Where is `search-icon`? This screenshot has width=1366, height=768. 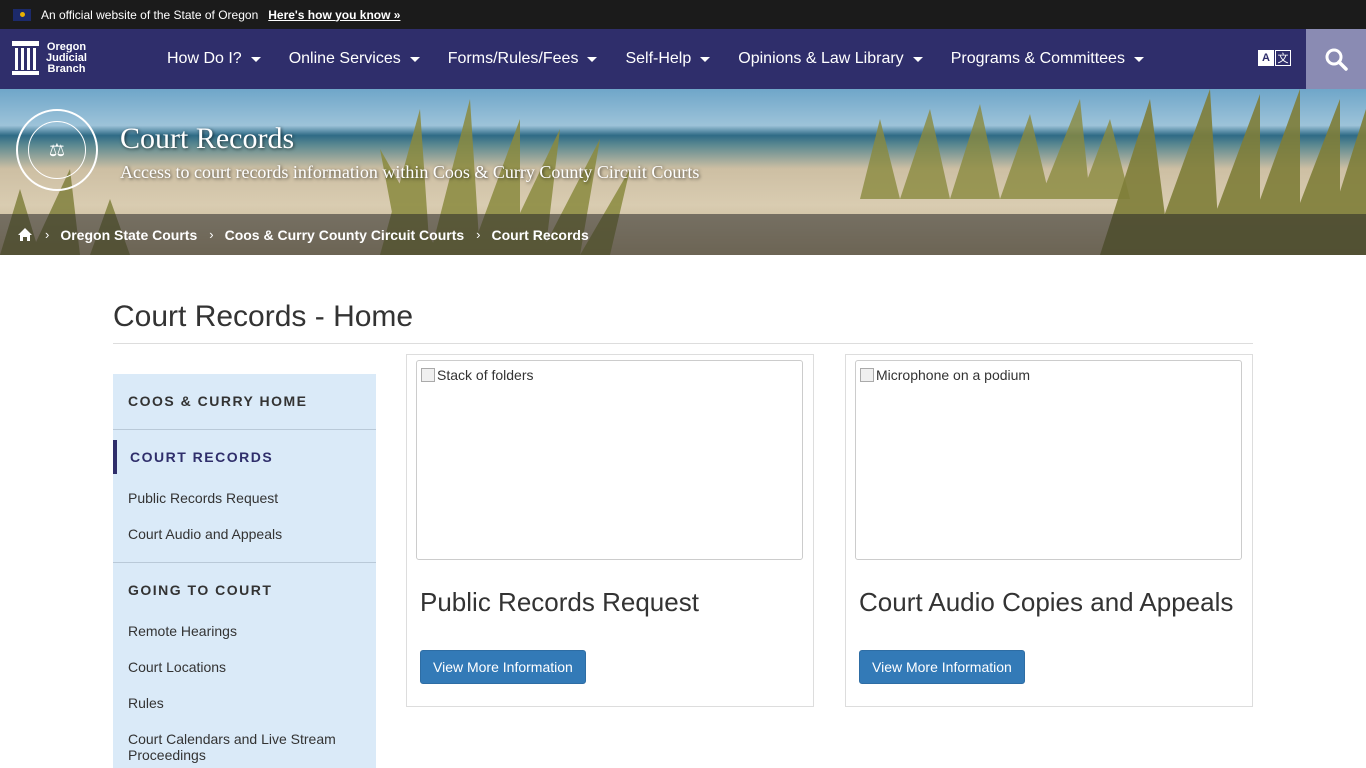 search-icon is located at coordinates (1336, 59).